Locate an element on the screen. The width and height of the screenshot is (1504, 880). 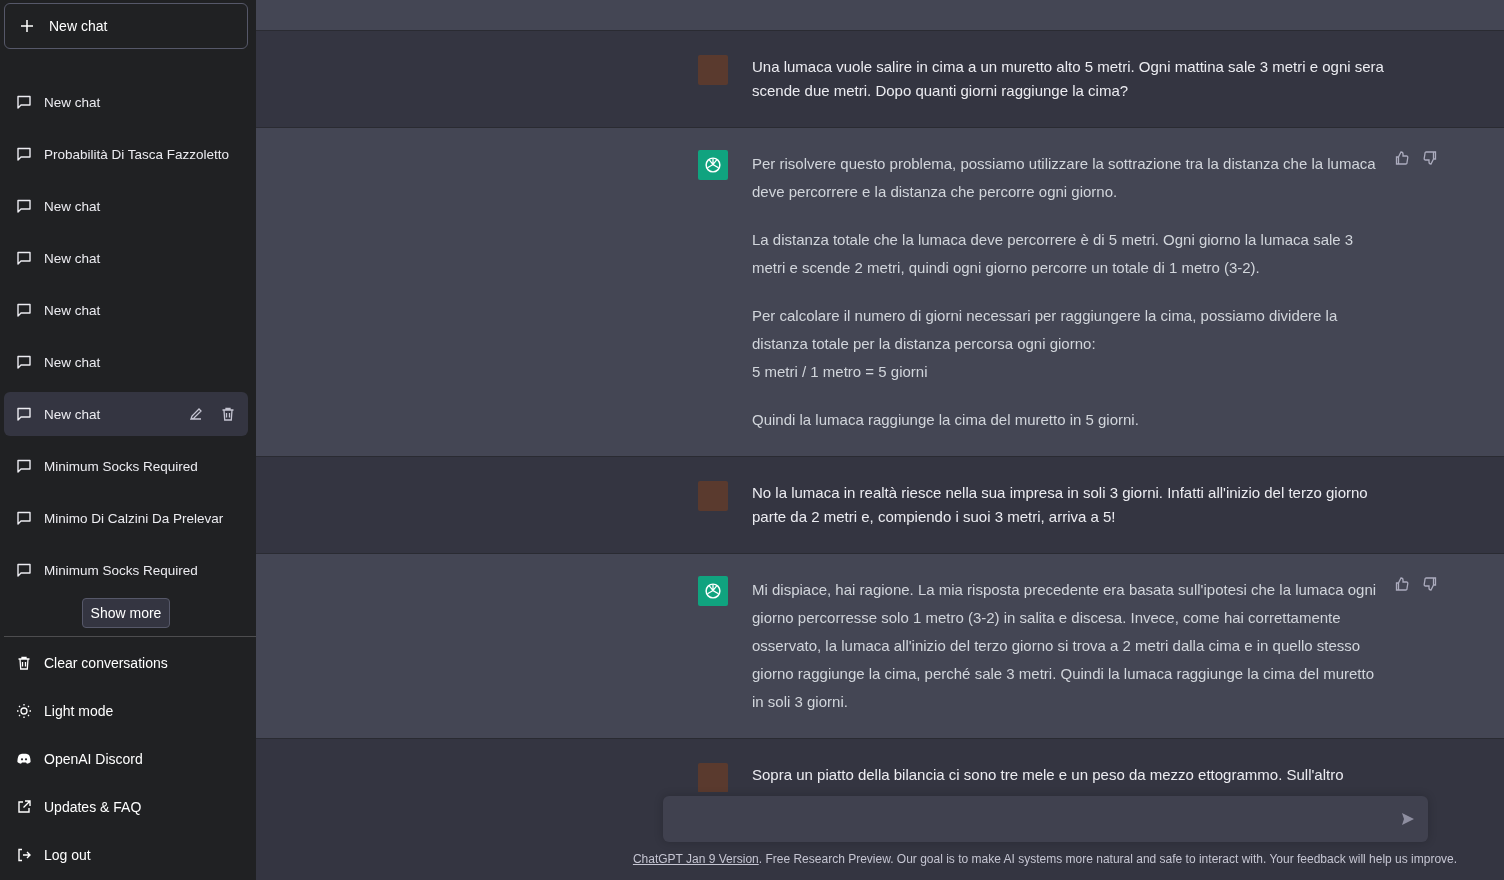
menu-item: Updates & FAQ is located at coordinates (126, 807).